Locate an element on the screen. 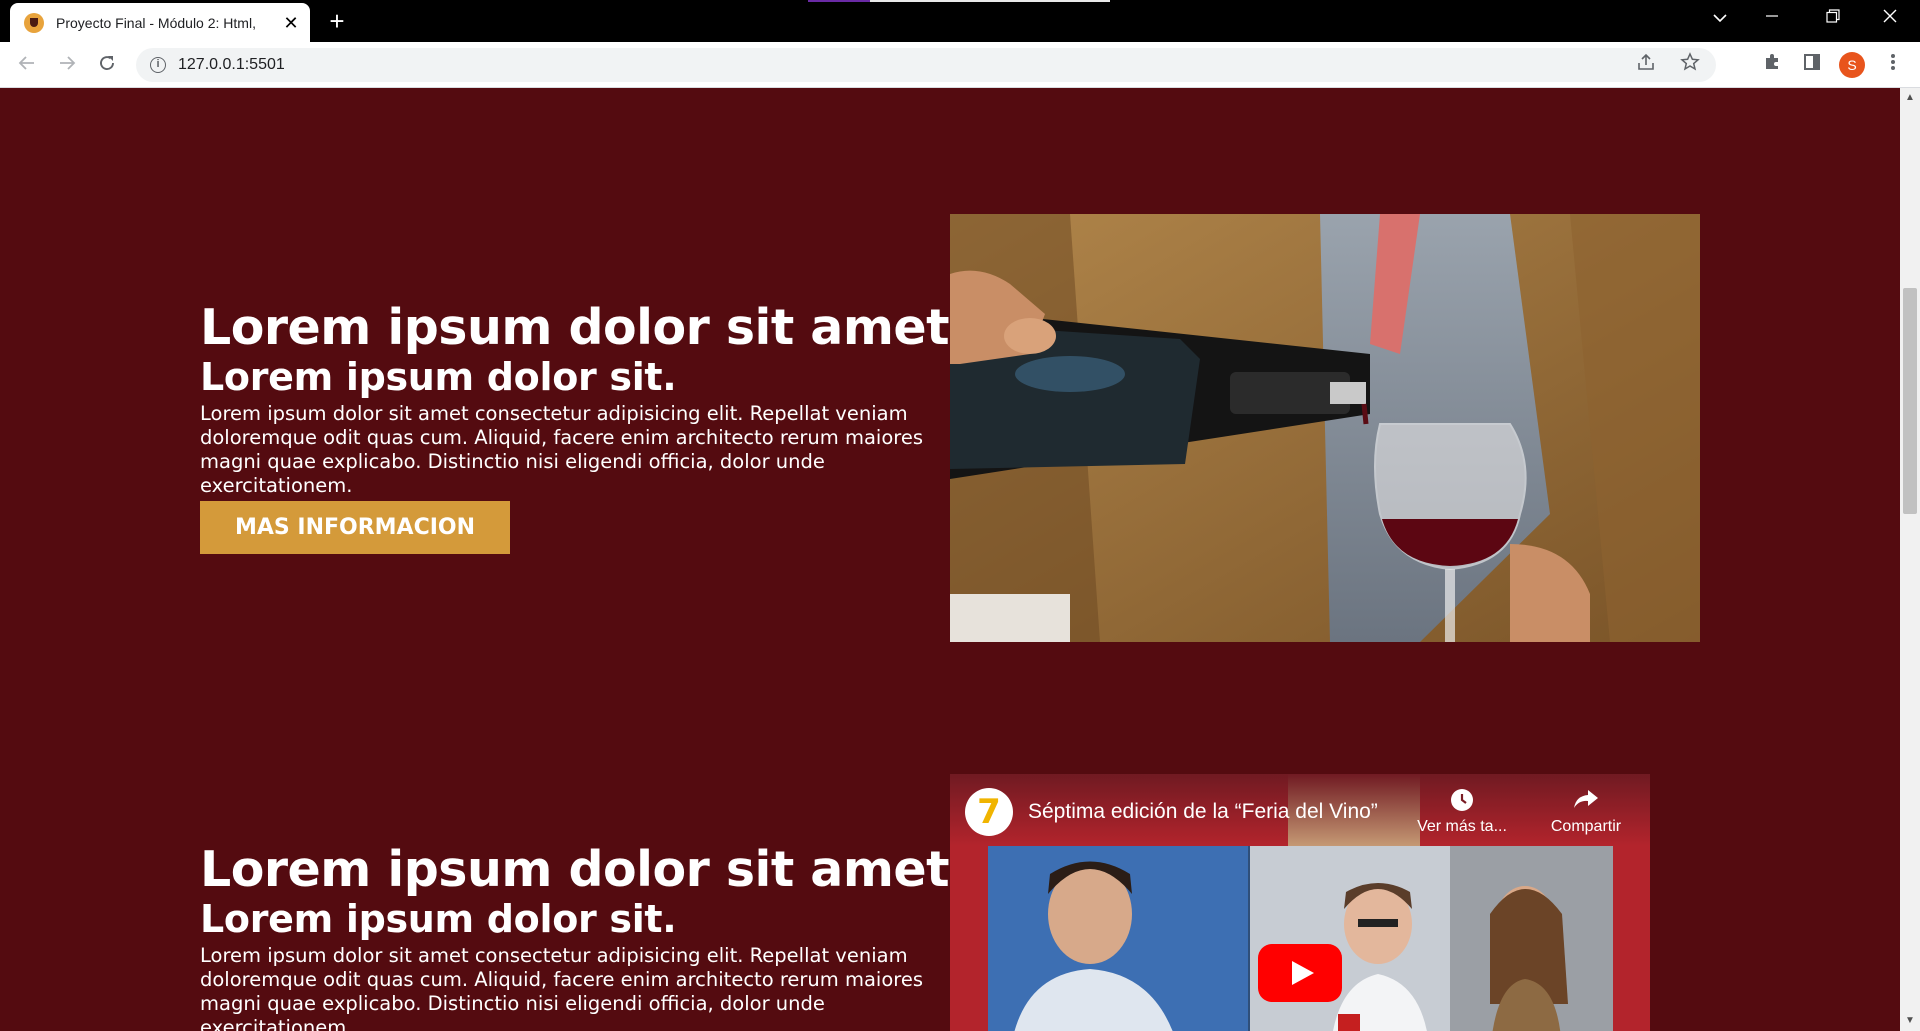 The image size is (1920, 1031). star-icon is located at coordinates (1690, 62).